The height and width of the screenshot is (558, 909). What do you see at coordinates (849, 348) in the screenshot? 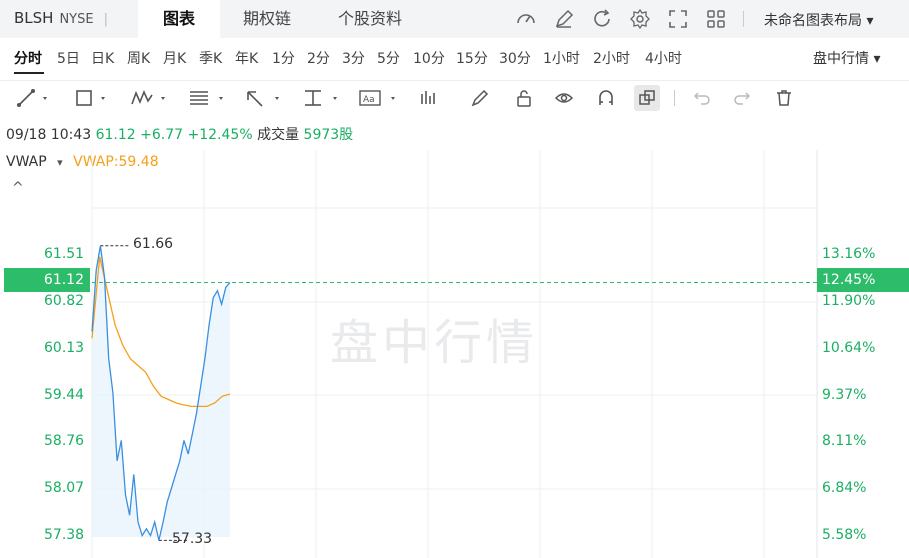
I see `y-right-tick: 10.64%` at bounding box center [849, 348].